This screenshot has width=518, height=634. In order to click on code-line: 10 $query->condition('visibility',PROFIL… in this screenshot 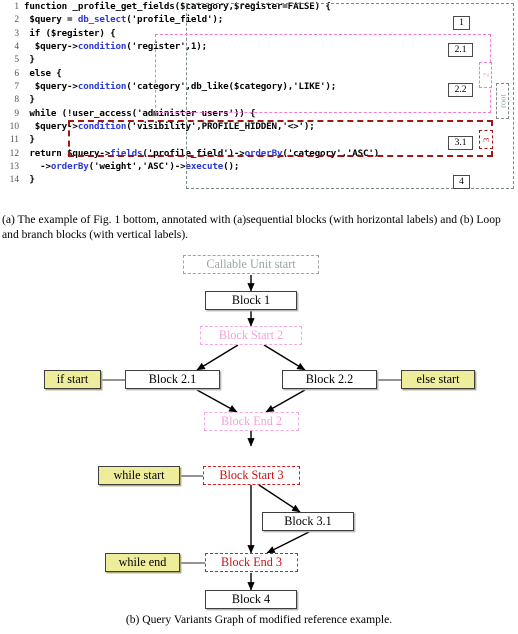, I will do `click(189, 126)`.